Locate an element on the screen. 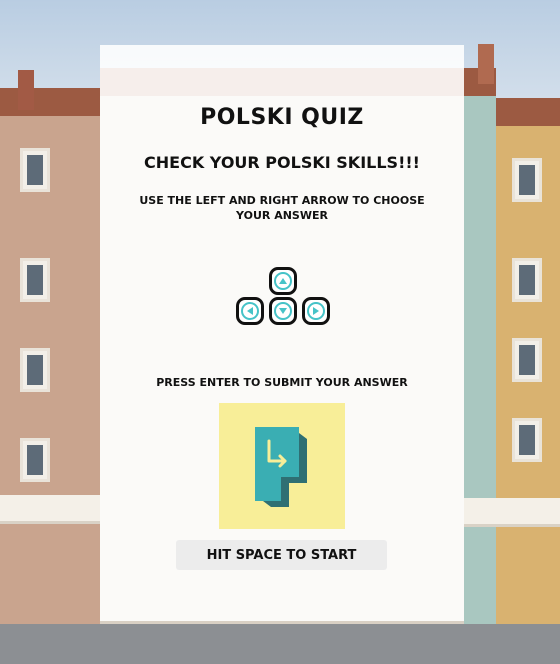 The height and width of the screenshot is (664, 560). quiz-title: POLSKI QUIZ is located at coordinates (282, 117).